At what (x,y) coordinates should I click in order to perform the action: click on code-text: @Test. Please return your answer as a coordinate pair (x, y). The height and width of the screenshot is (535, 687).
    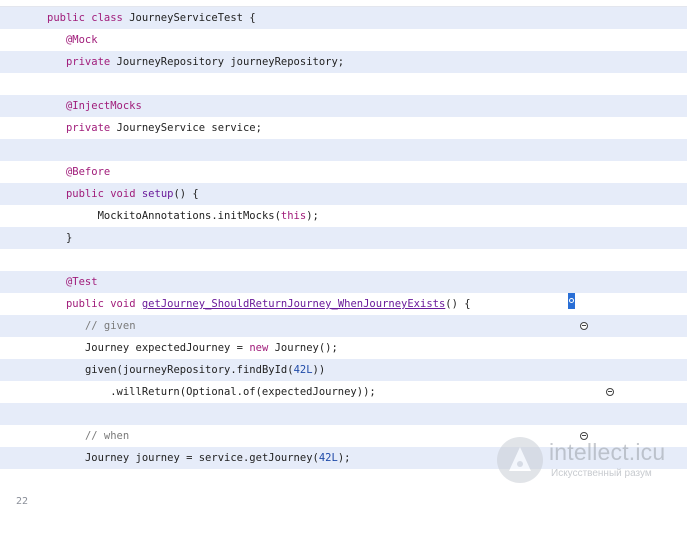
    Looking at the image, I should click on (72, 282).